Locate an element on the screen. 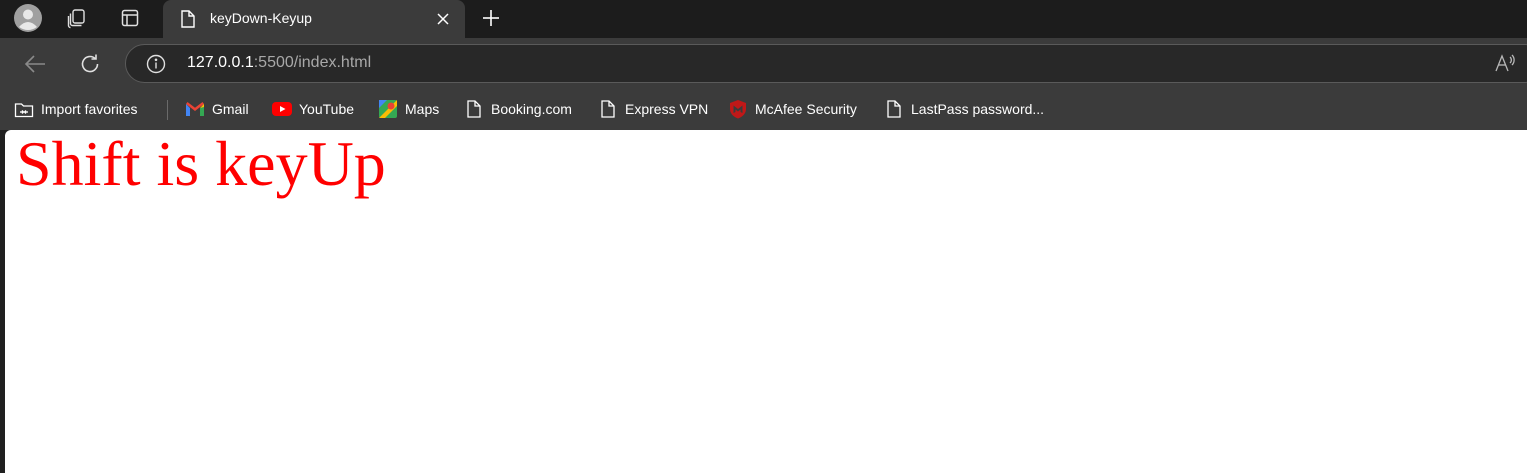 The width and height of the screenshot is (1527, 473). navigation-toolbar: 127.0.0.1:5500/index.html is located at coordinates (763, 63).